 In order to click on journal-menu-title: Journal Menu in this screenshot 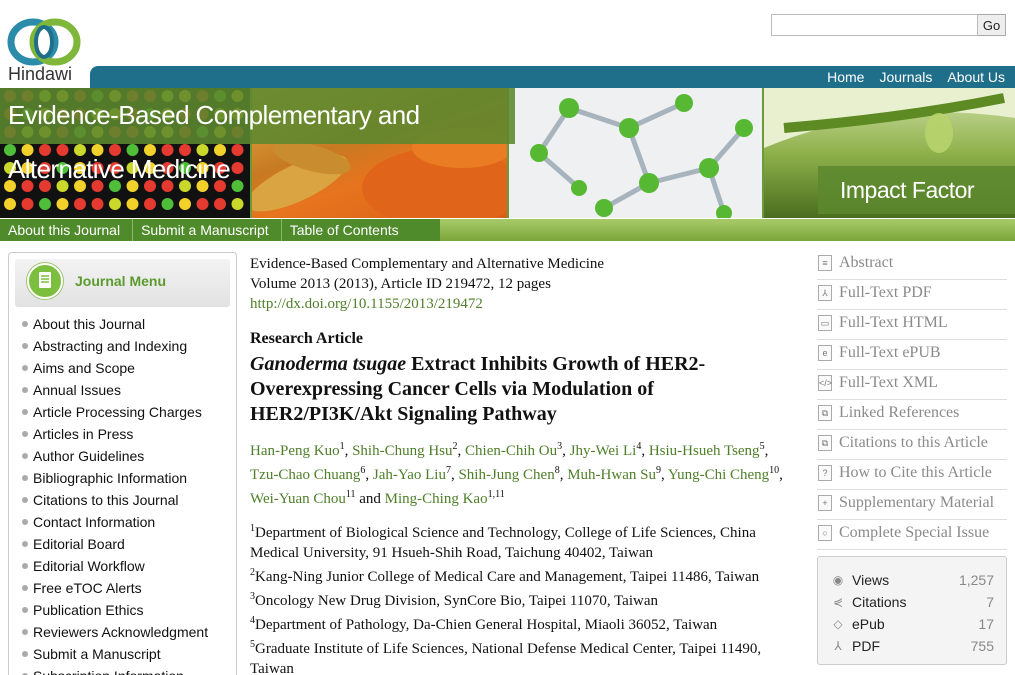, I will do `click(121, 281)`.